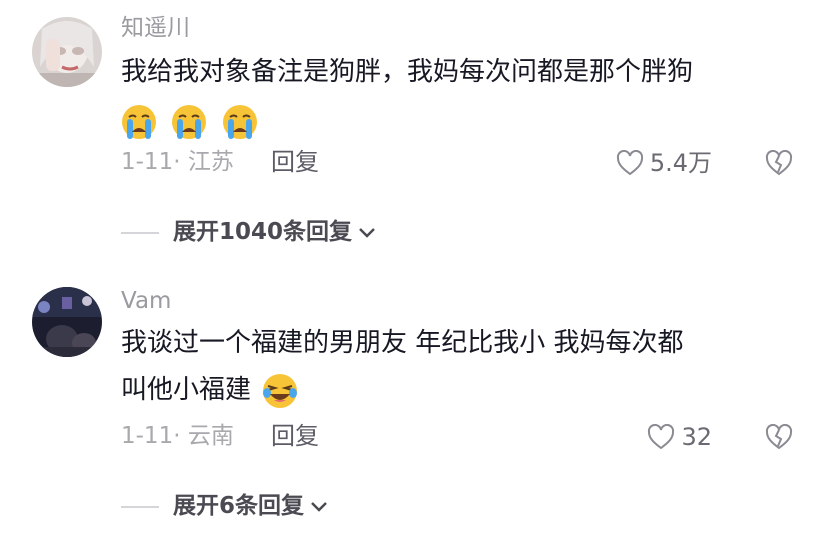  What do you see at coordinates (696, 437) in the screenshot?
I see `like-count: 32` at bounding box center [696, 437].